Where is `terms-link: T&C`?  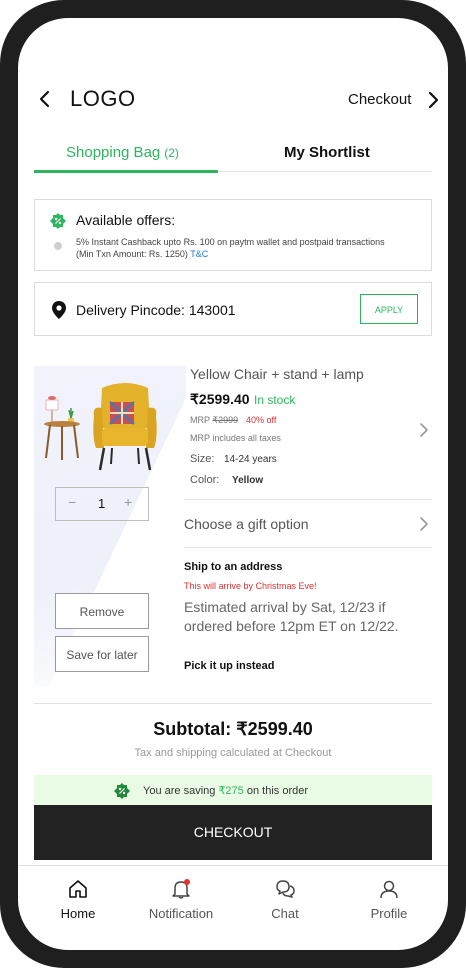 terms-link: T&C is located at coordinates (199, 254).